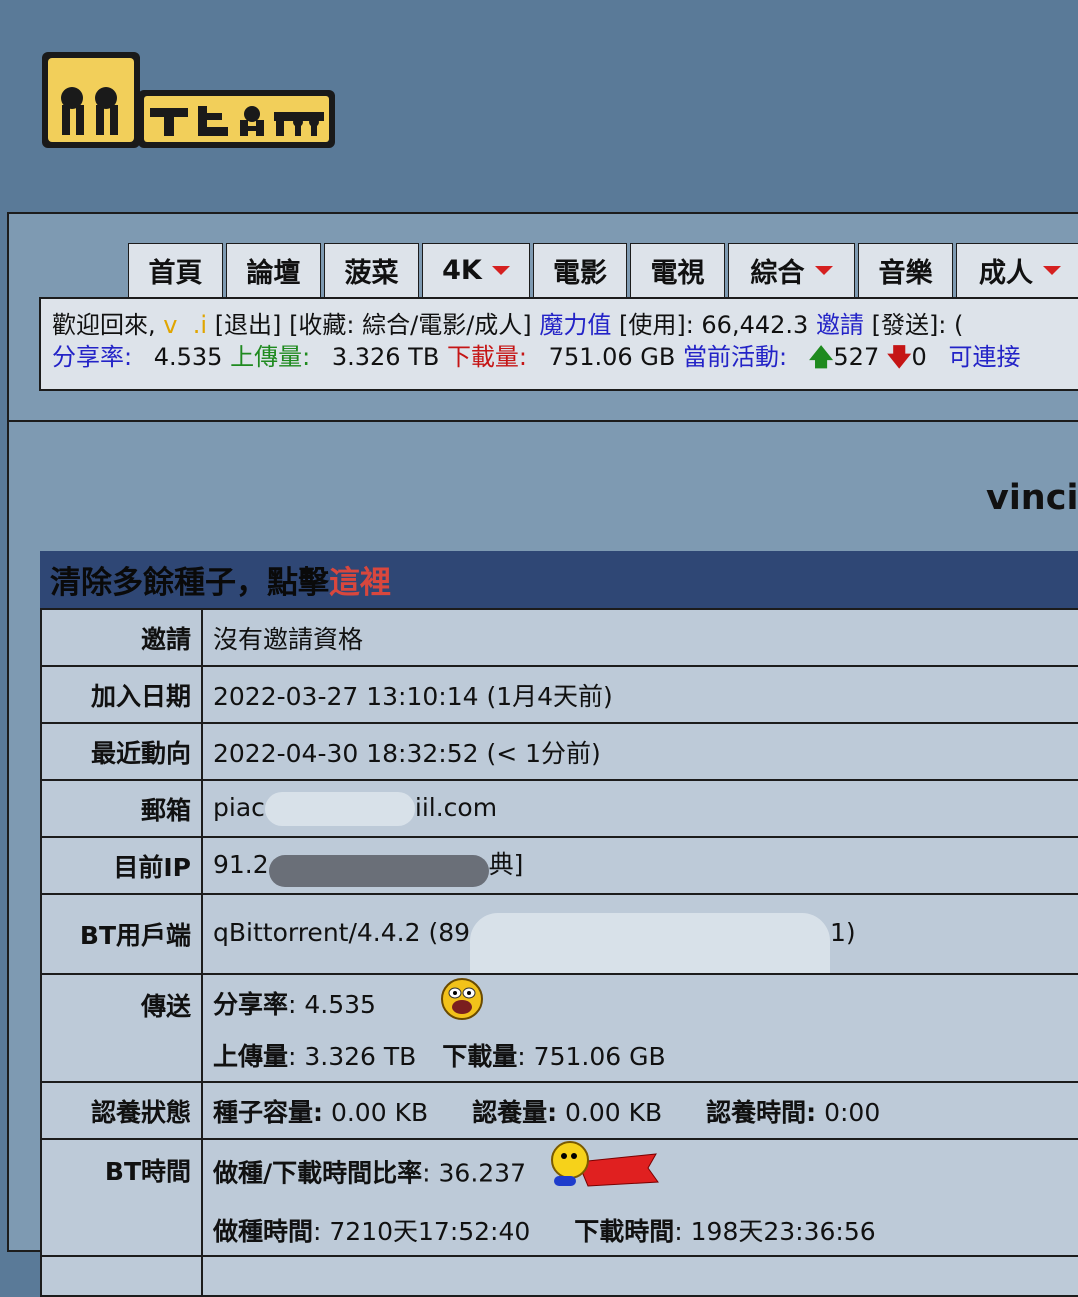 The image size is (1078, 1297). I want to click on upload-key: 上傳量, so click(251, 1056).